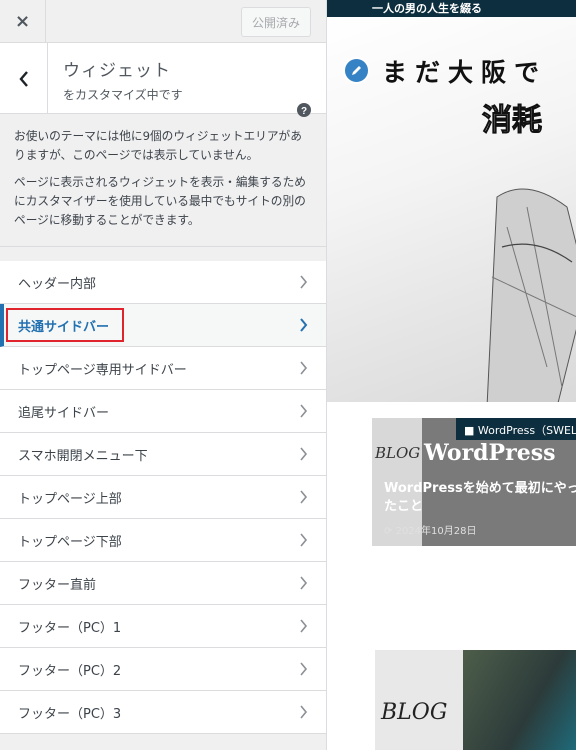 The width and height of the screenshot is (576, 750). Describe the element at coordinates (70, 671) in the screenshot. I see `widget-area-label: フッター（PC）2` at that location.